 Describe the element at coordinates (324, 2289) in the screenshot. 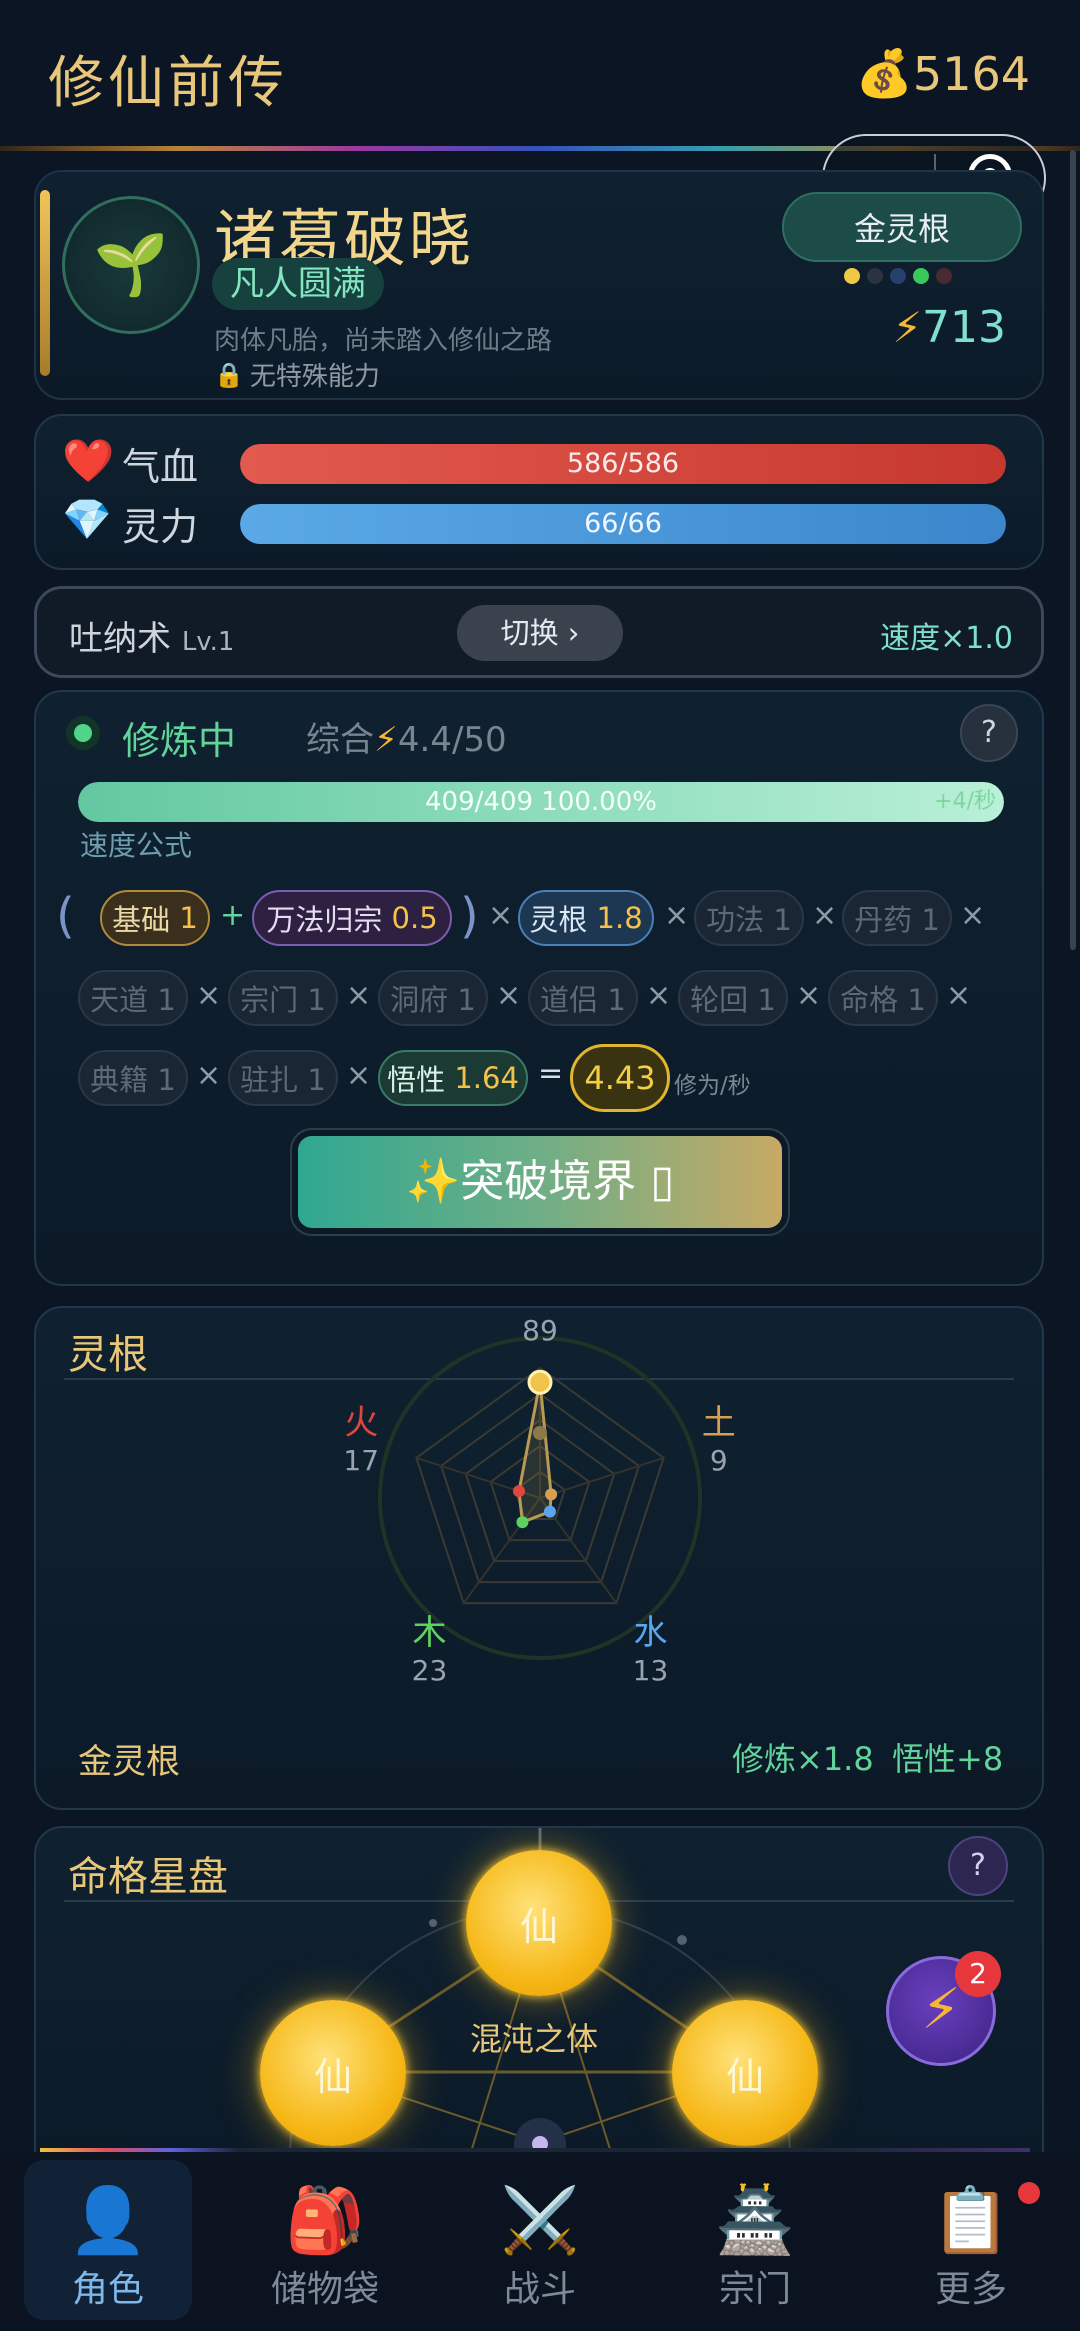

I see `nav-label: 储物袋` at that location.